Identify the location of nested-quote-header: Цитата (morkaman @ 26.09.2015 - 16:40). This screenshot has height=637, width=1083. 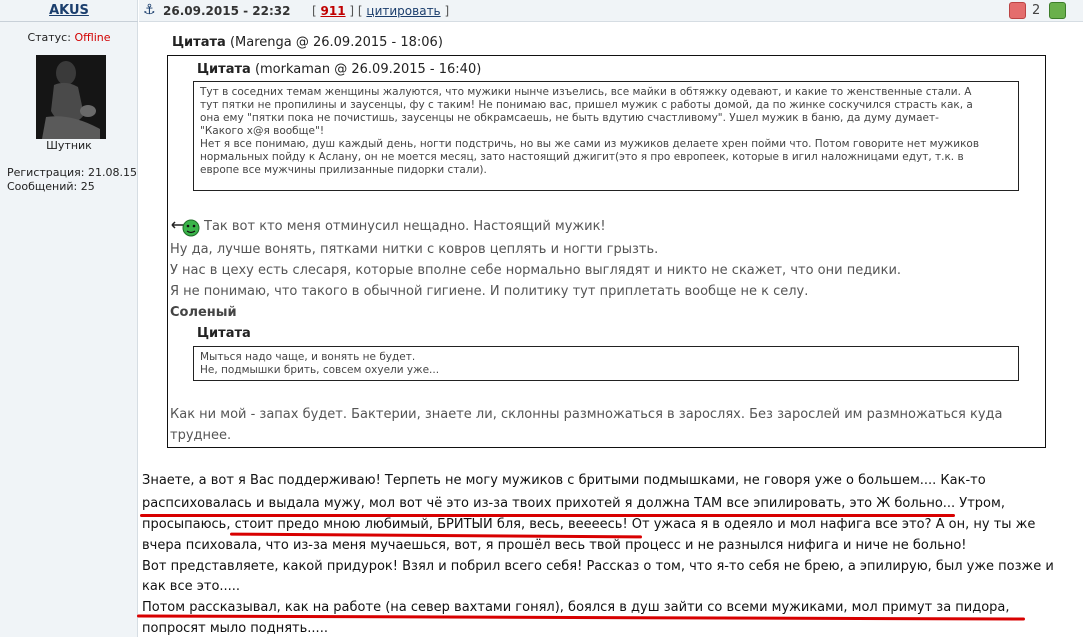
(339, 69).